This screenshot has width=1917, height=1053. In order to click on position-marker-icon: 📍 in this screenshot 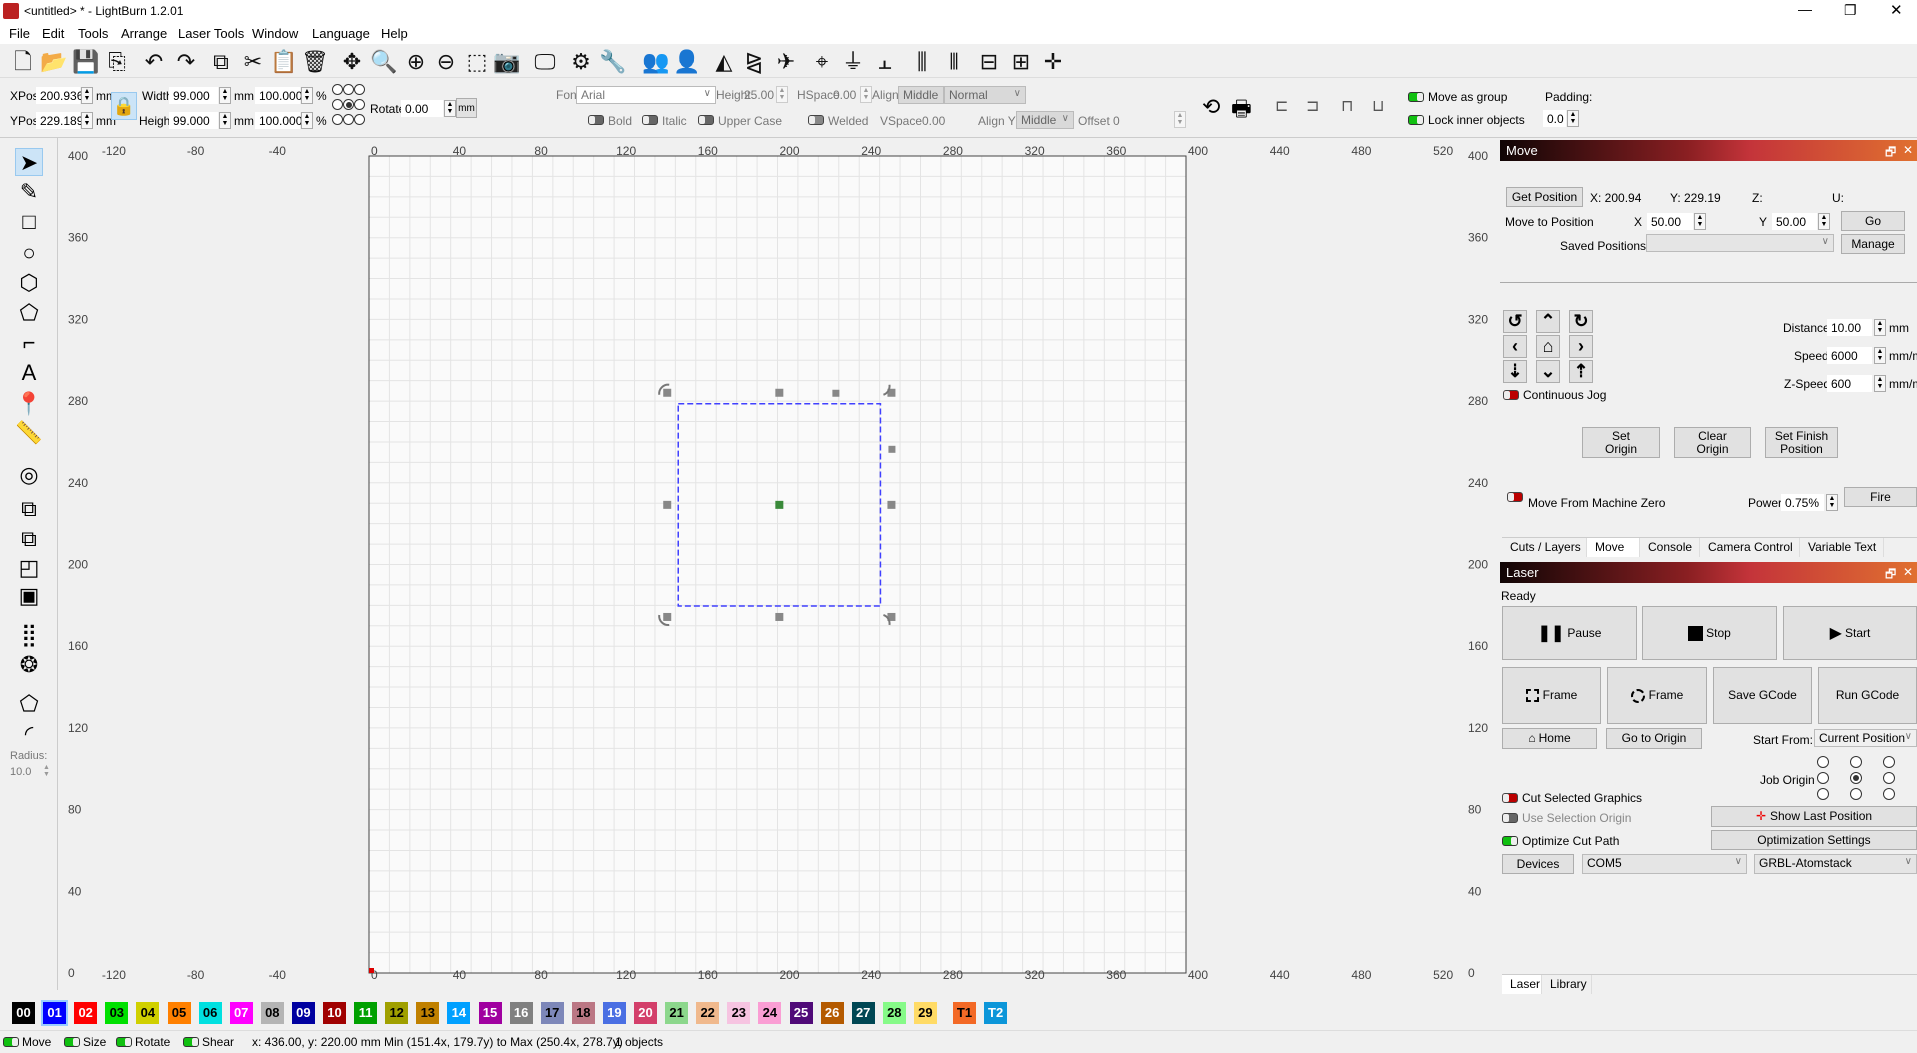, I will do `click(29, 404)`.